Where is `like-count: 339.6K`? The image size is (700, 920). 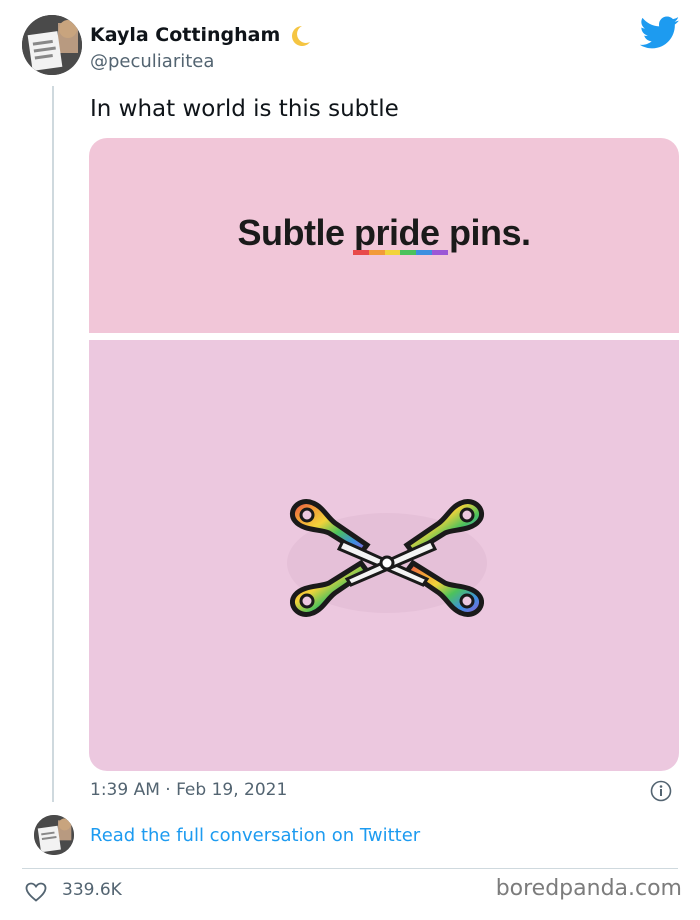 like-count: 339.6K is located at coordinates (92, 890).